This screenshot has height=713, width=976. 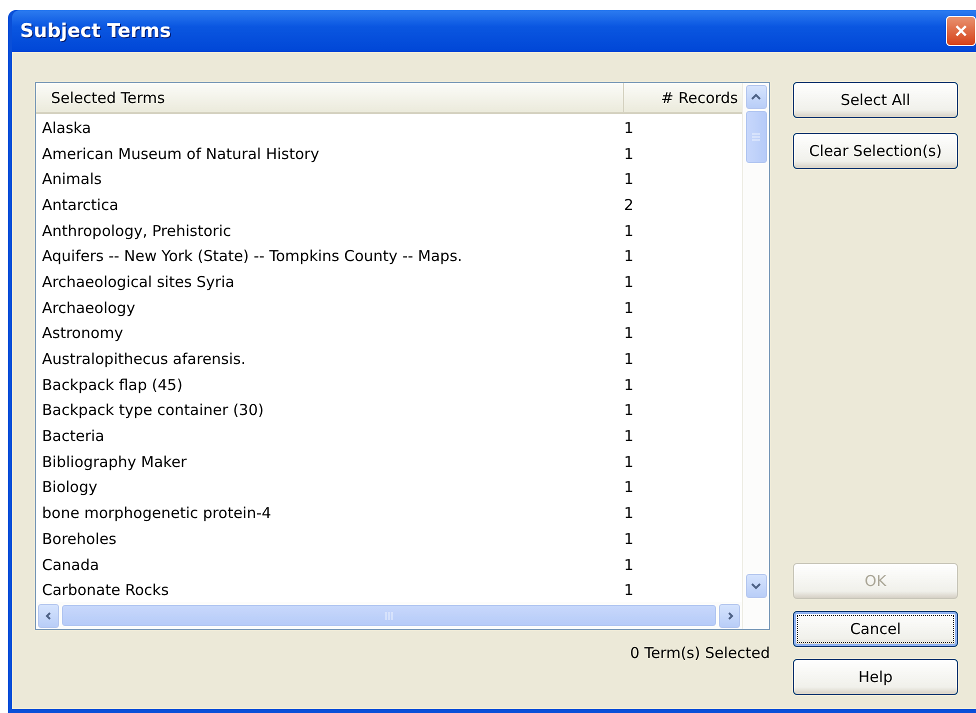 I want to click on term-cell: Boreholes, so click(x=330, y=539).